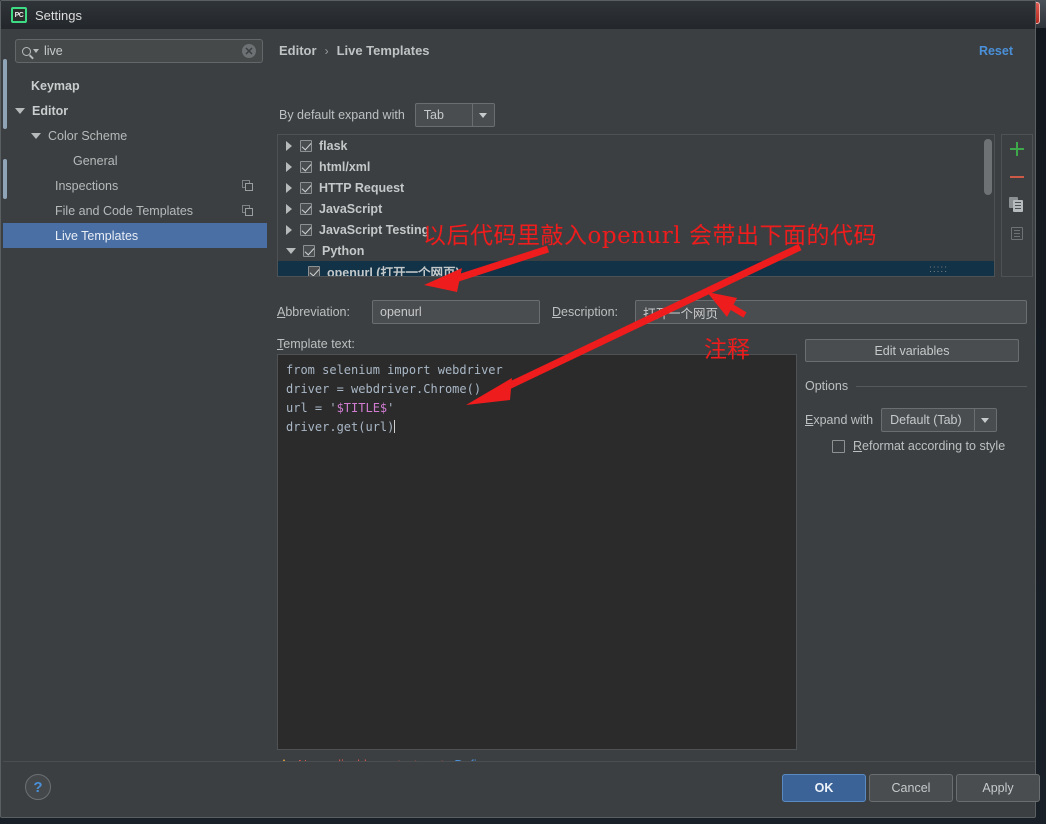  What do you see at coordinates (87, 185) in the screenshot?
I see `sidebar-item-label: Inspections` at bounding box center [87, 185].